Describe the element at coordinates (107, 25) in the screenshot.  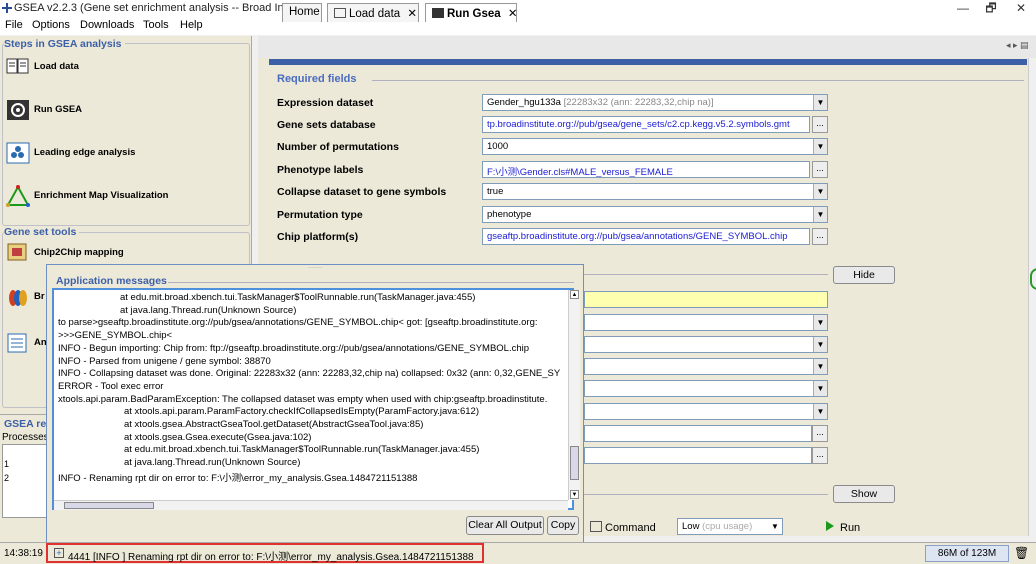
I see `menu-downloads: Downloads` at that location.